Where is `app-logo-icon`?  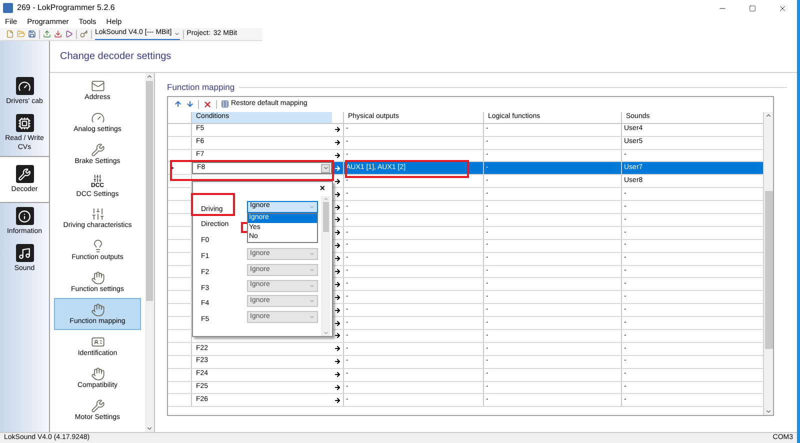
app-logo-icon is located at coordinates (8, 8).